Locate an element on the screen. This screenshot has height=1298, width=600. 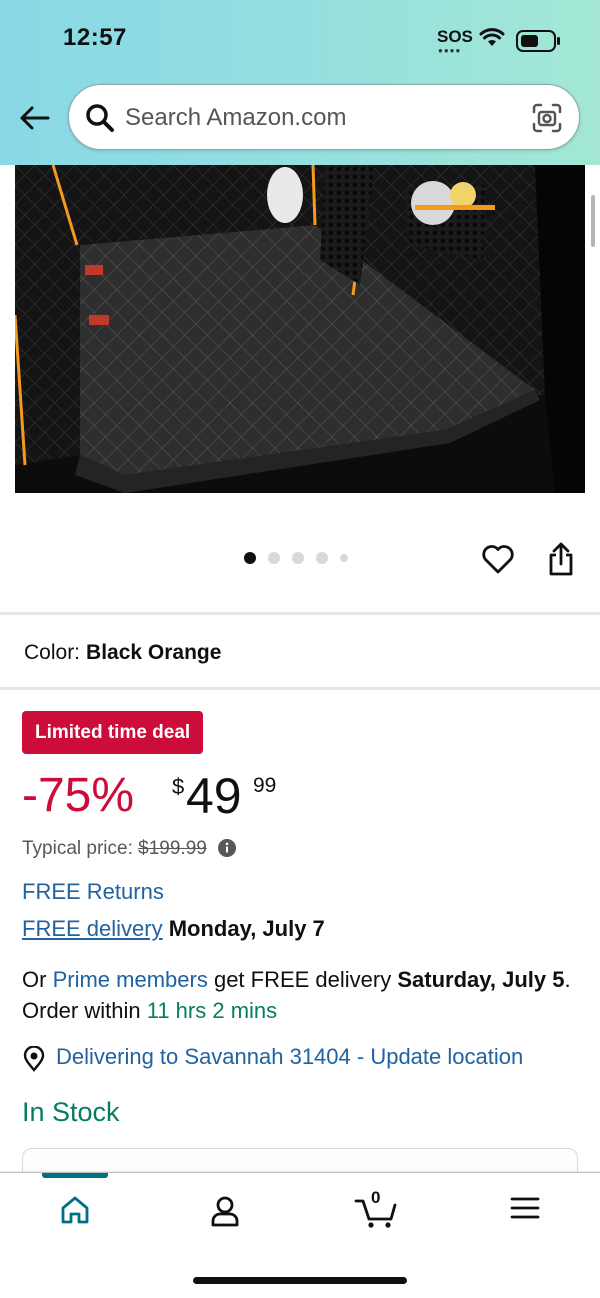
price-symbol: $ is located at coordinates (178, 786).